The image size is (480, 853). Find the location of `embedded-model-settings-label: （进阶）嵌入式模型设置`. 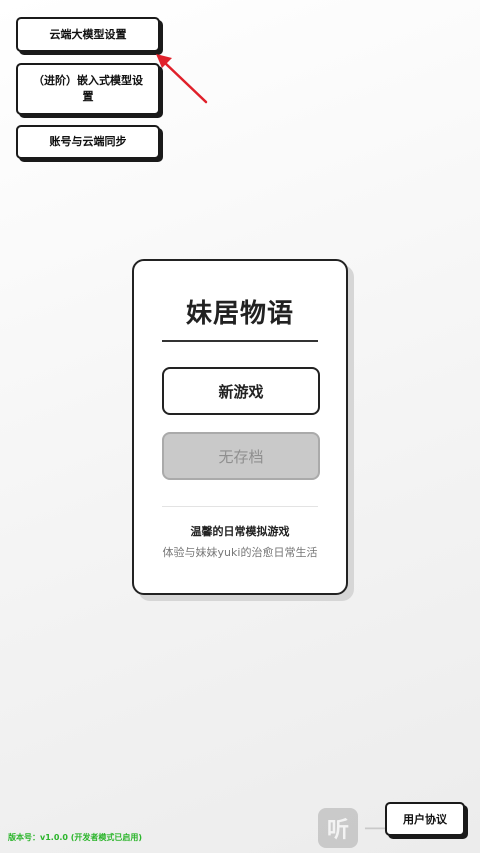

embedded-model-settings-label: （进阶）嵌入式模型设置 is located at coordinates (88, 88).